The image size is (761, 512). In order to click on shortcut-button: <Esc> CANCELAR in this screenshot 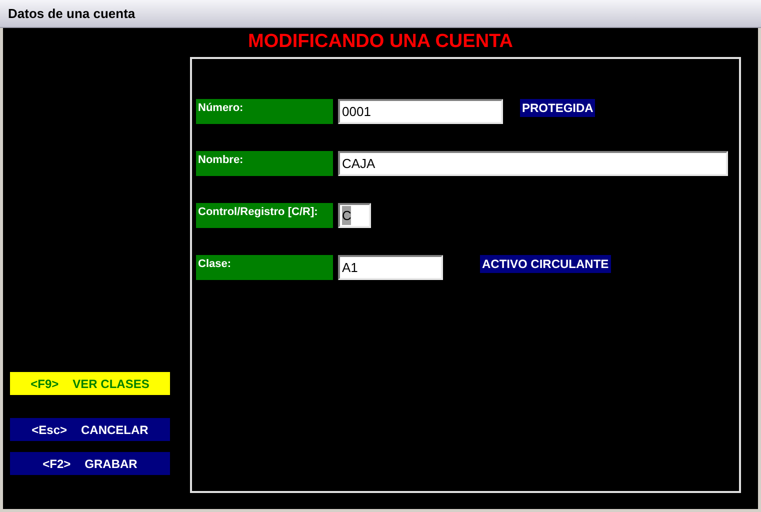, I will do `click(90, 429)`.